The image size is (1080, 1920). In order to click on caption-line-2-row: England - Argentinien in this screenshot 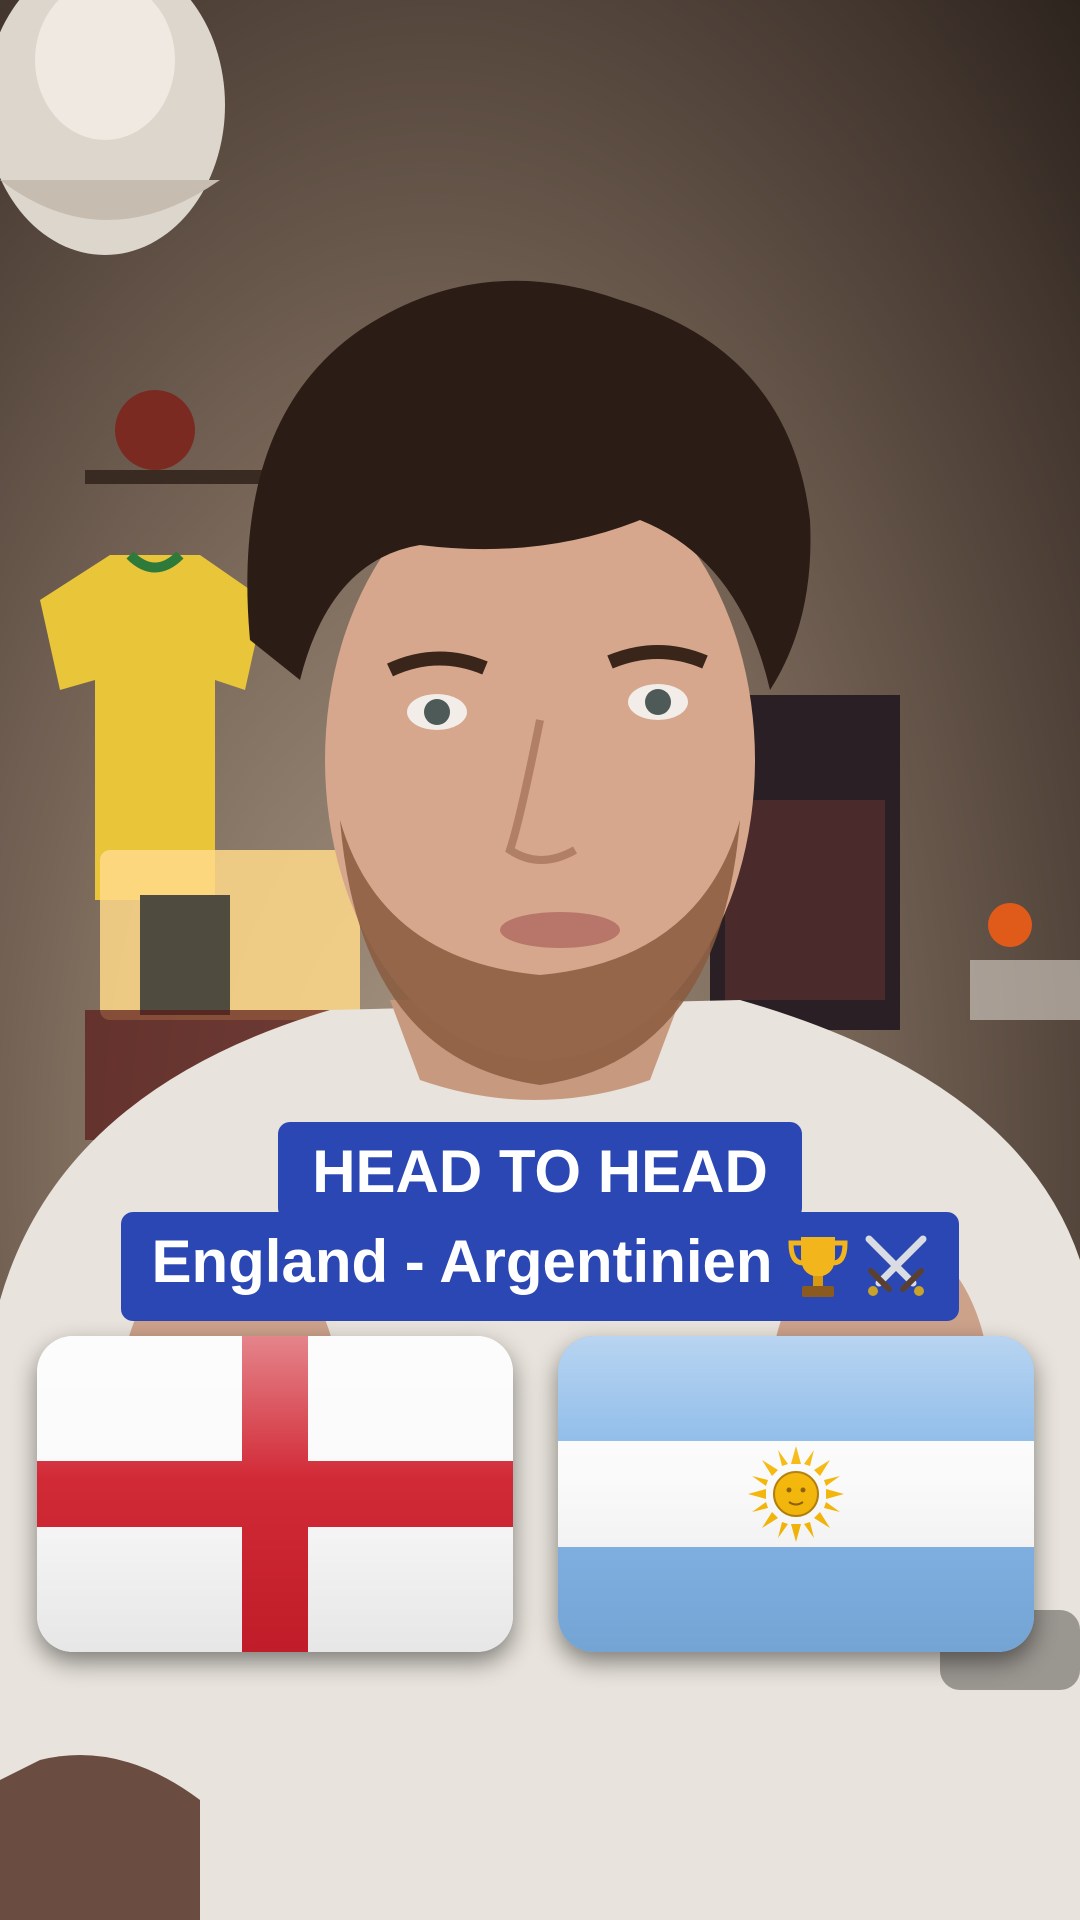, I will do `click(540, 1267)`.